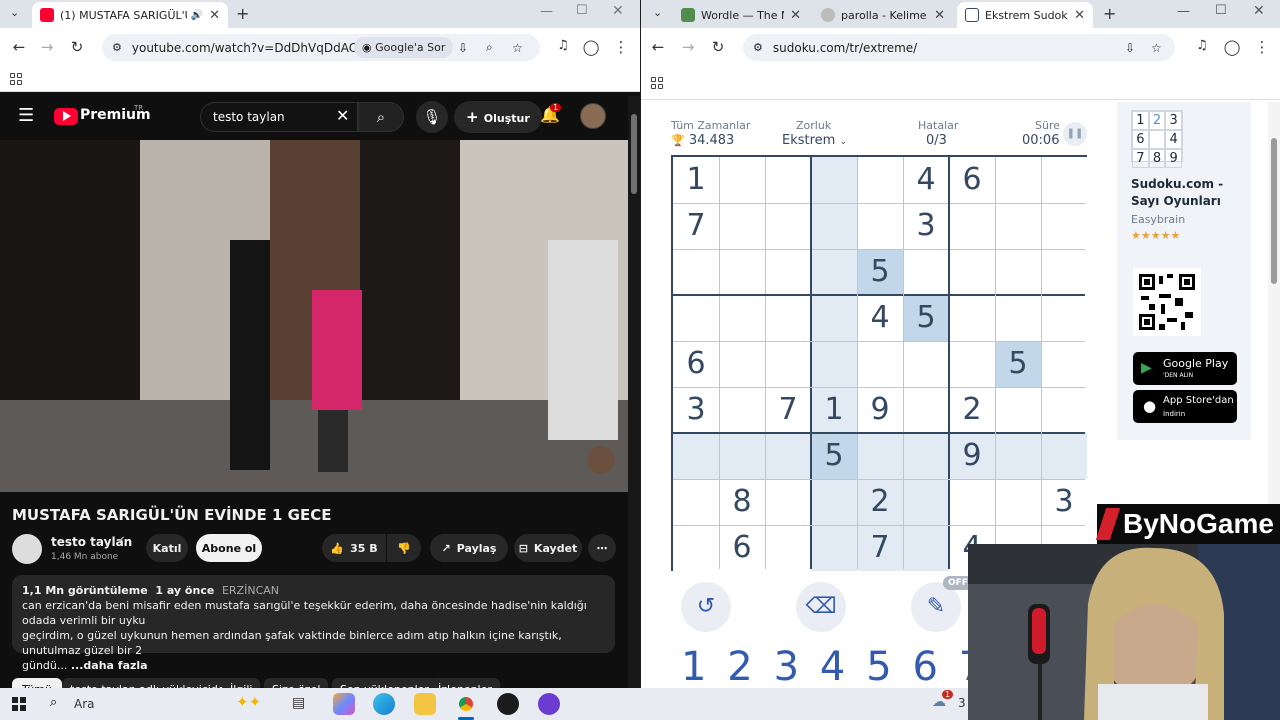 The height and width of the screenshot is (720, 1280). Describe the element at coordinates (463, 48) in the screenshot. I see `install-icon: ⇩` at that location.